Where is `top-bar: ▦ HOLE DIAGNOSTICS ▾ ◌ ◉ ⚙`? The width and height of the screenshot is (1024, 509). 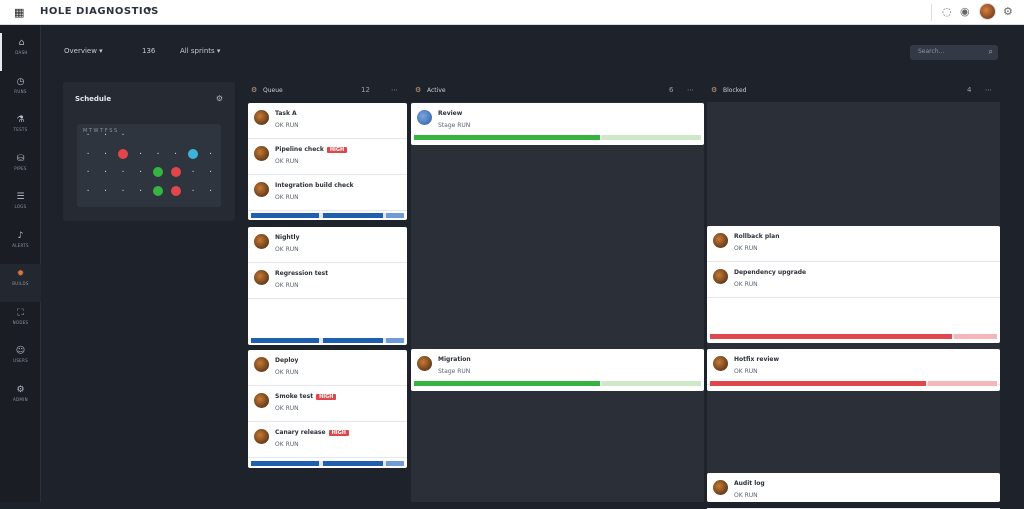 top-bar: ▦ HOLE DIAGNOSTICS ▾ ◌ ◉ ⚙ is located at coordinates (512, 12).